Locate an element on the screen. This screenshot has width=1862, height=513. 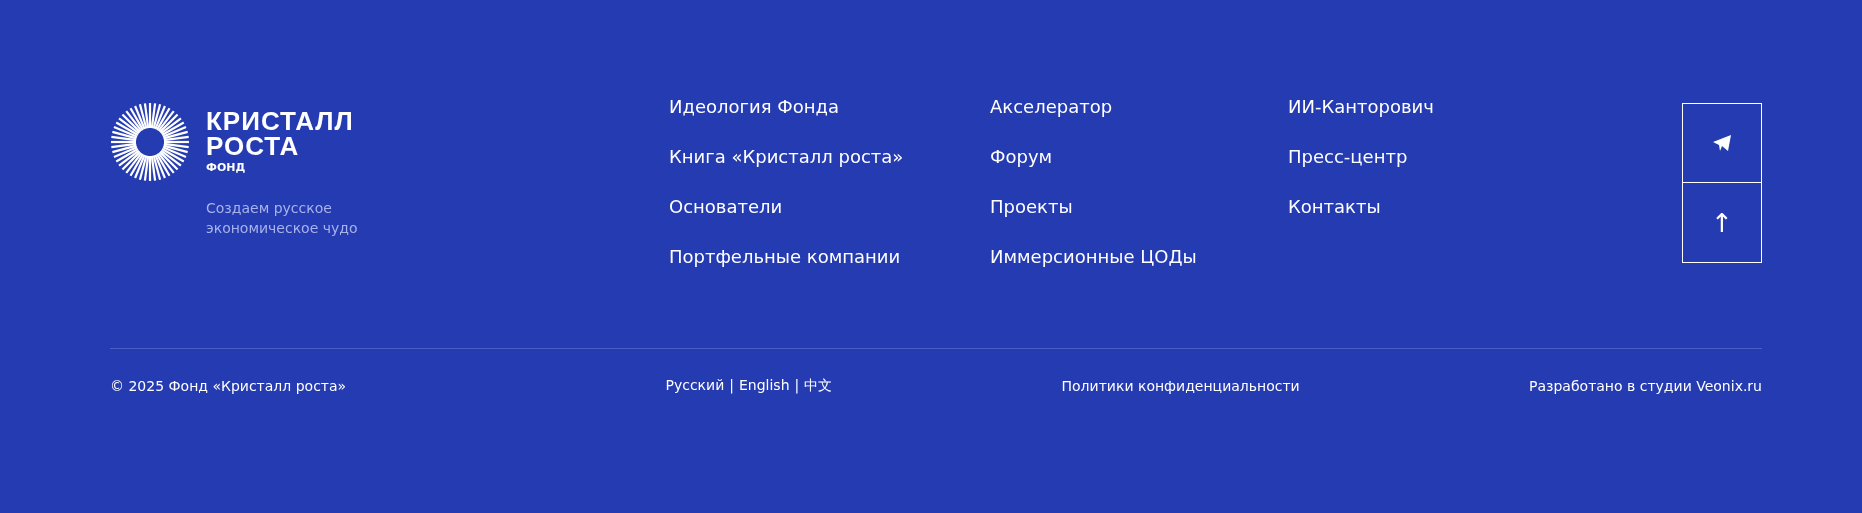
studio-link: Разработано в студии Veonix.ru is located at coordinates (1645, 386).